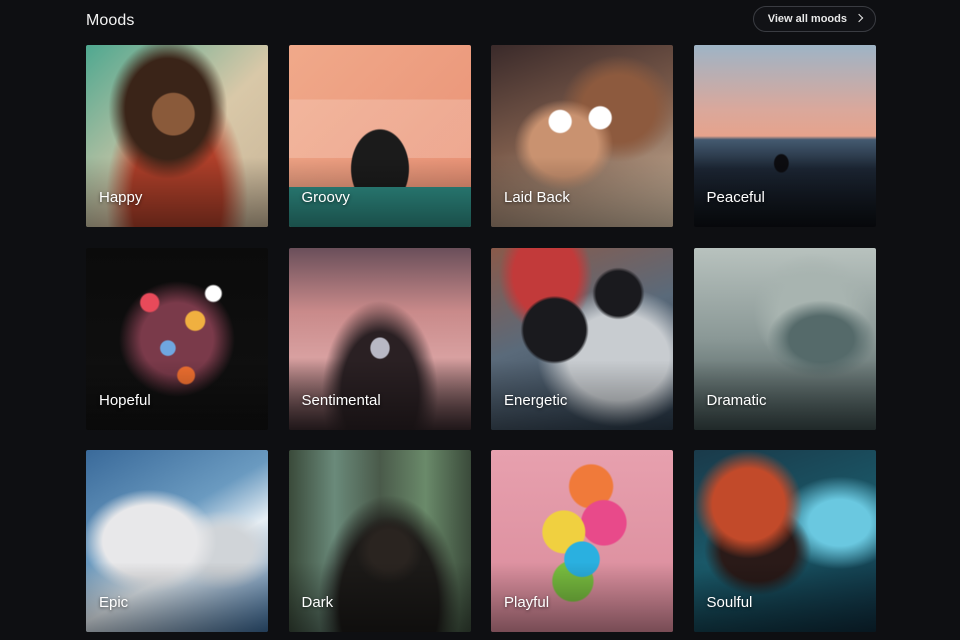  Describe the element at coordinates (784, 541) in the screenshot. I see `mood-tile-soulful: Soulful` at that location.